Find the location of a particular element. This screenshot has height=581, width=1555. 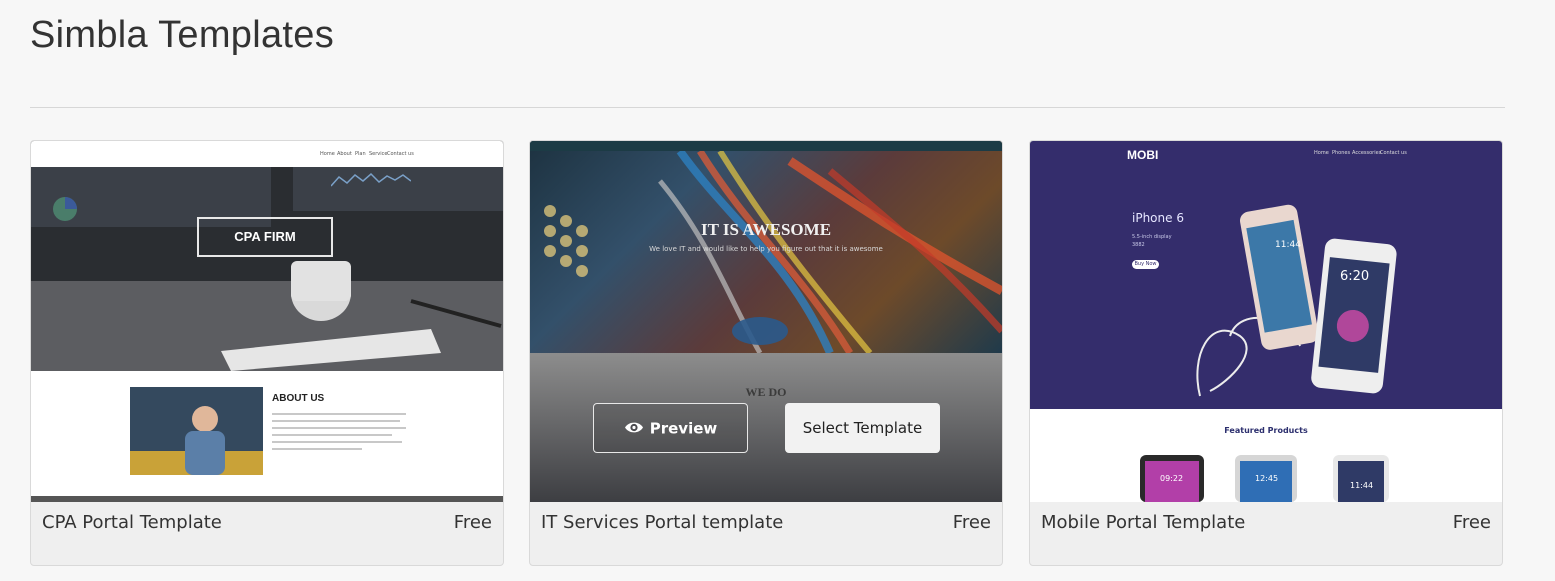

it-hero-heading: IT IS AWESOME is located at coordinates (766, 229).